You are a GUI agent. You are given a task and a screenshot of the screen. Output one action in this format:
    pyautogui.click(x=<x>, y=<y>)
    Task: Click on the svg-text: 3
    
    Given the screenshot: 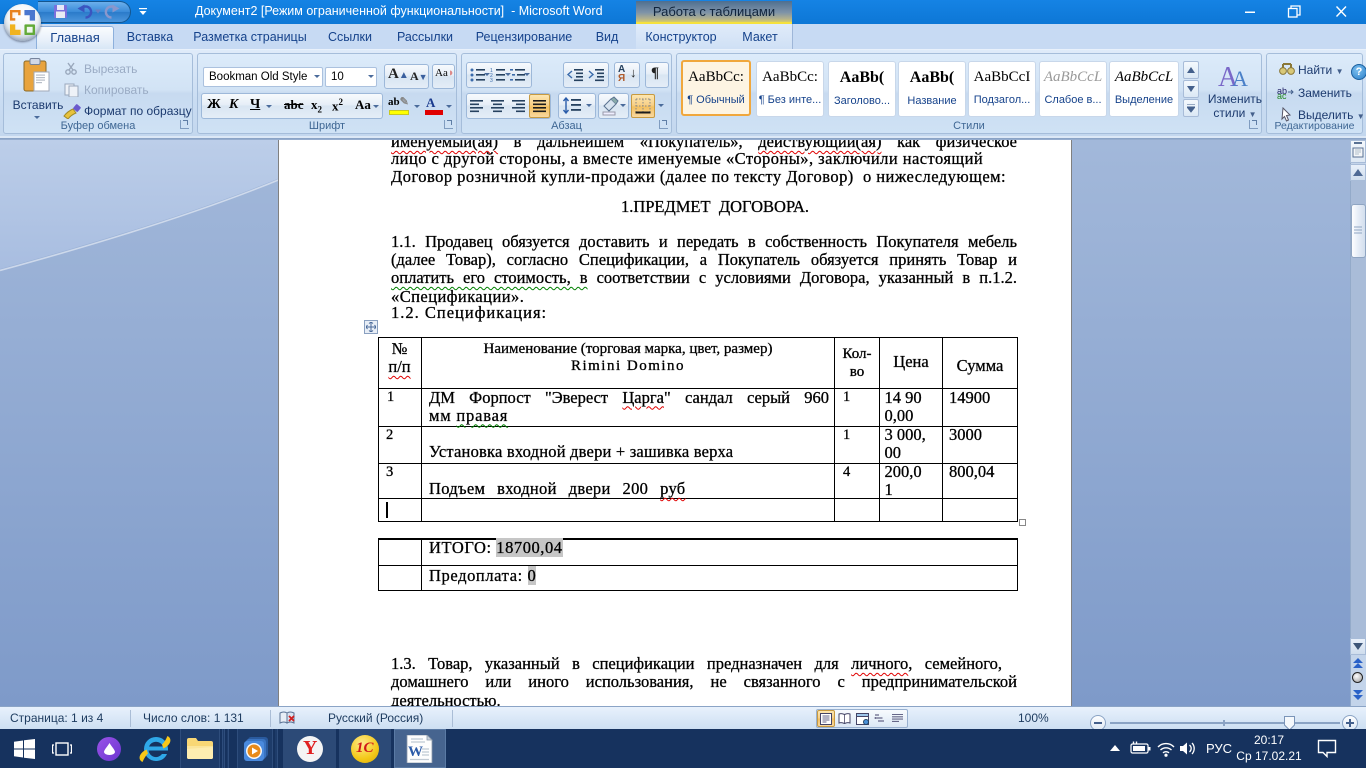 What is the action you would take?
    pyautogui.click(x=491, y=80)
    